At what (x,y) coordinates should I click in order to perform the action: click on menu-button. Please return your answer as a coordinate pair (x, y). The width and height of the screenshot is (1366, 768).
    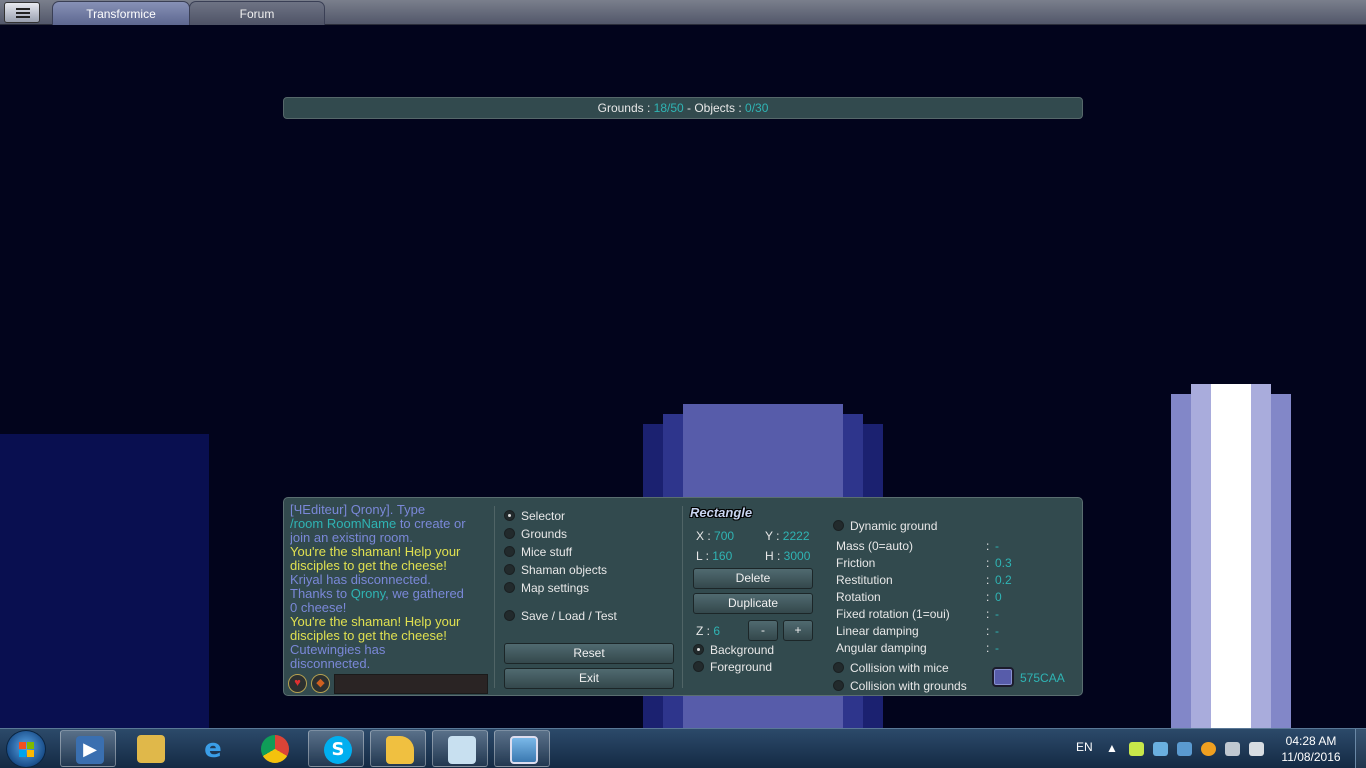
    Looking at the image, I should click on (22, 12).